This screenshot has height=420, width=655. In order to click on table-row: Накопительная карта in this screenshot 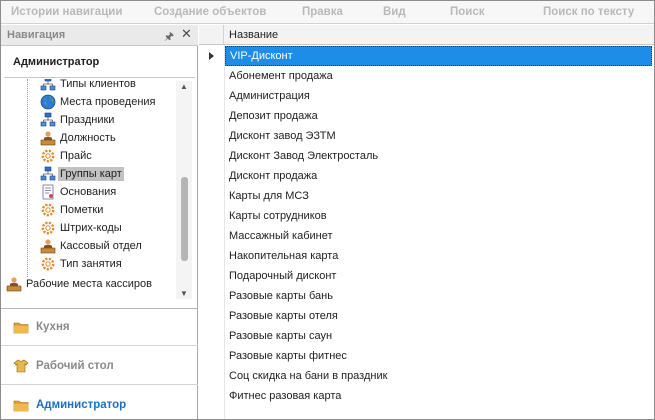, I will do `click(426, 256)`.